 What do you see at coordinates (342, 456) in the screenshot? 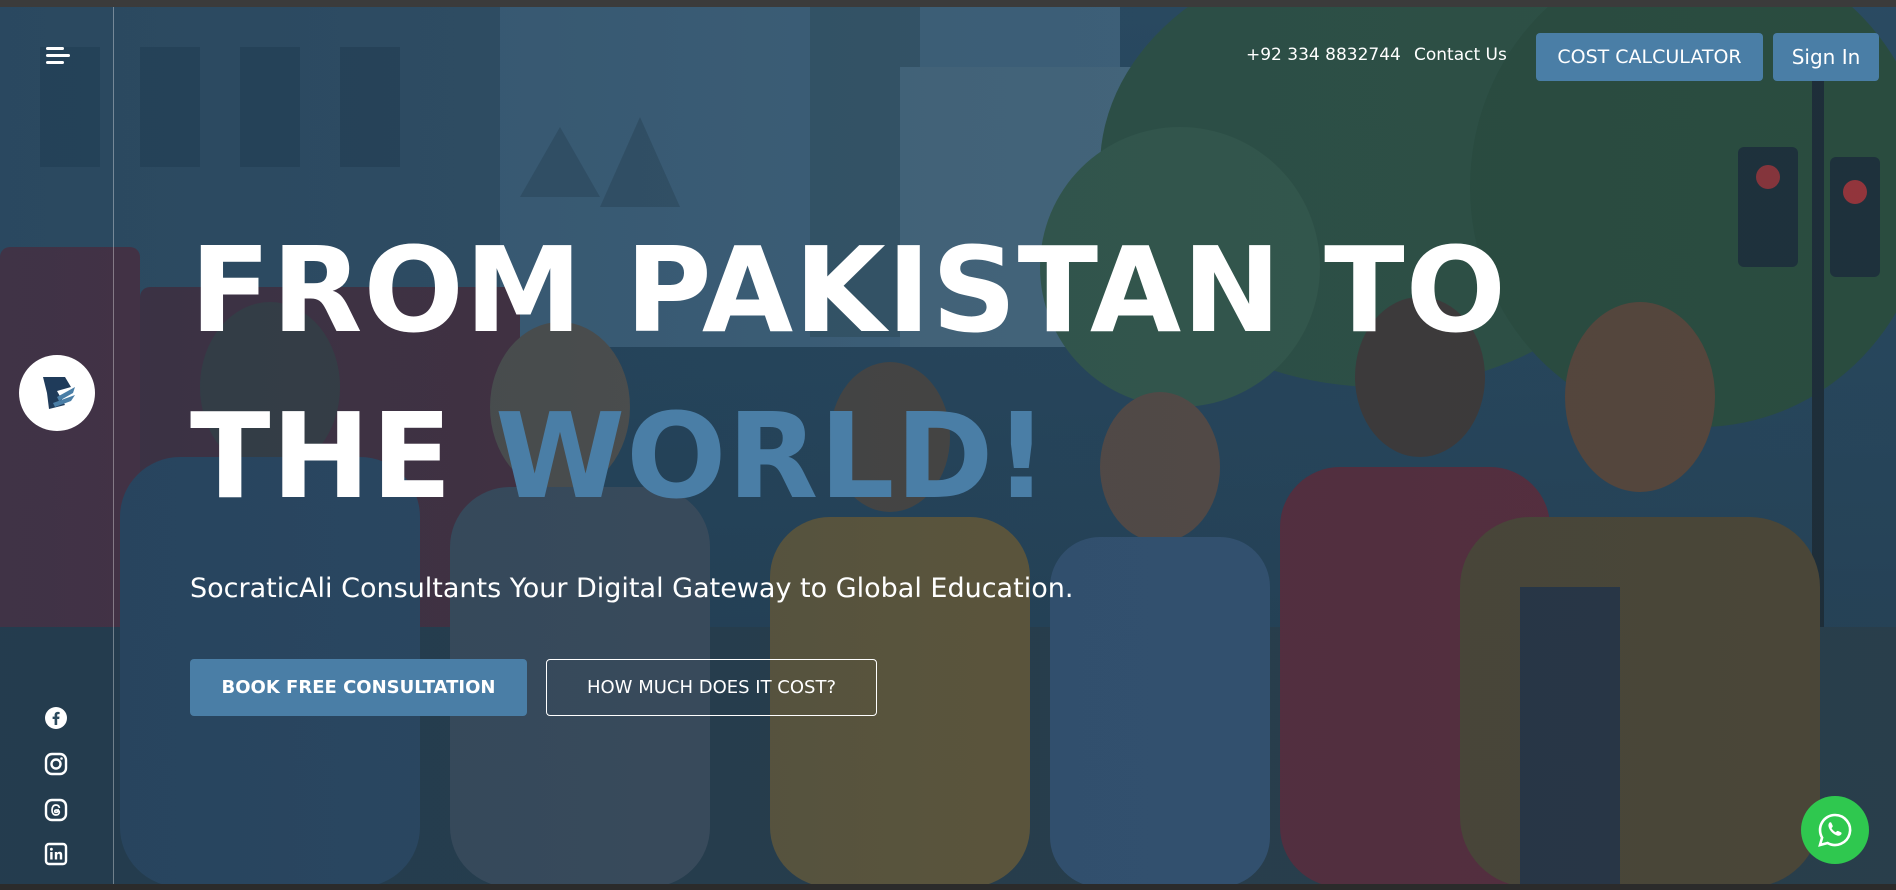
I see `headline-line-2-prefix: THE` at bounding box center [342, 456].